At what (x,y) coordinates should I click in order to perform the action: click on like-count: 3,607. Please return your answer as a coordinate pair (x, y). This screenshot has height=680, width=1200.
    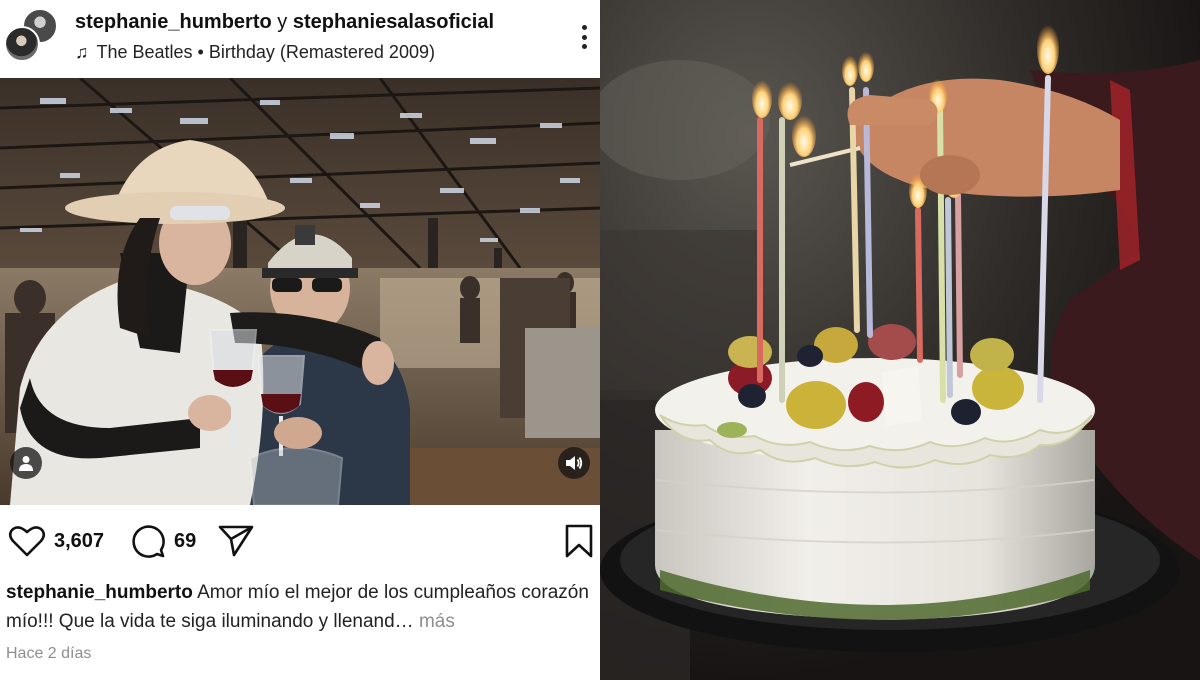
    Looking at the image, I should click on (79, 541).